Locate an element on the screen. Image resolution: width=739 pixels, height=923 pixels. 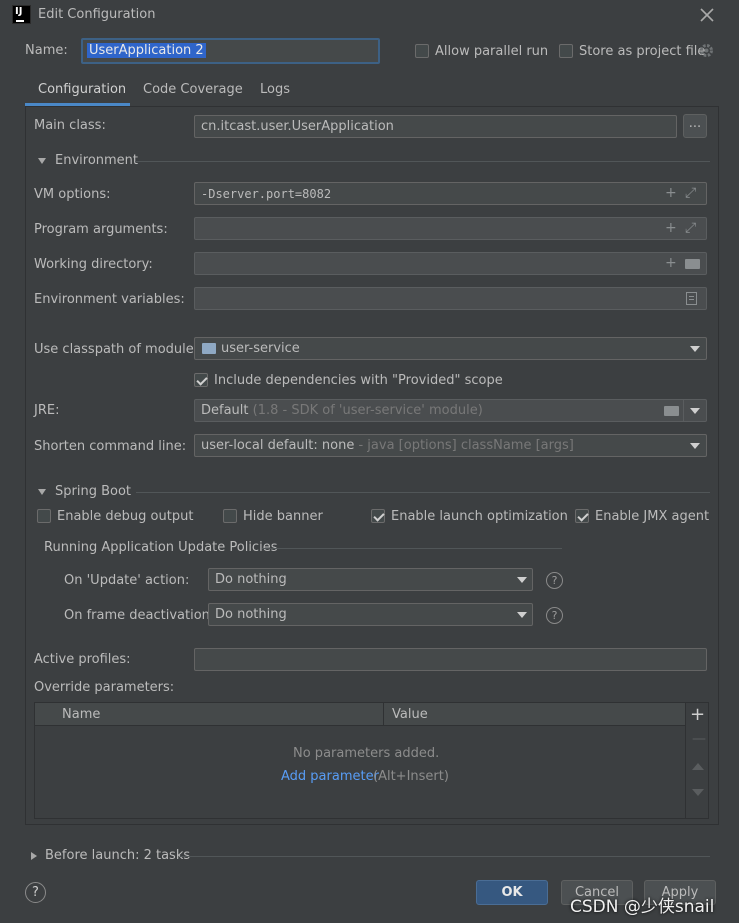
tab-logs-label: Logs is located at coordinates (275, 89).